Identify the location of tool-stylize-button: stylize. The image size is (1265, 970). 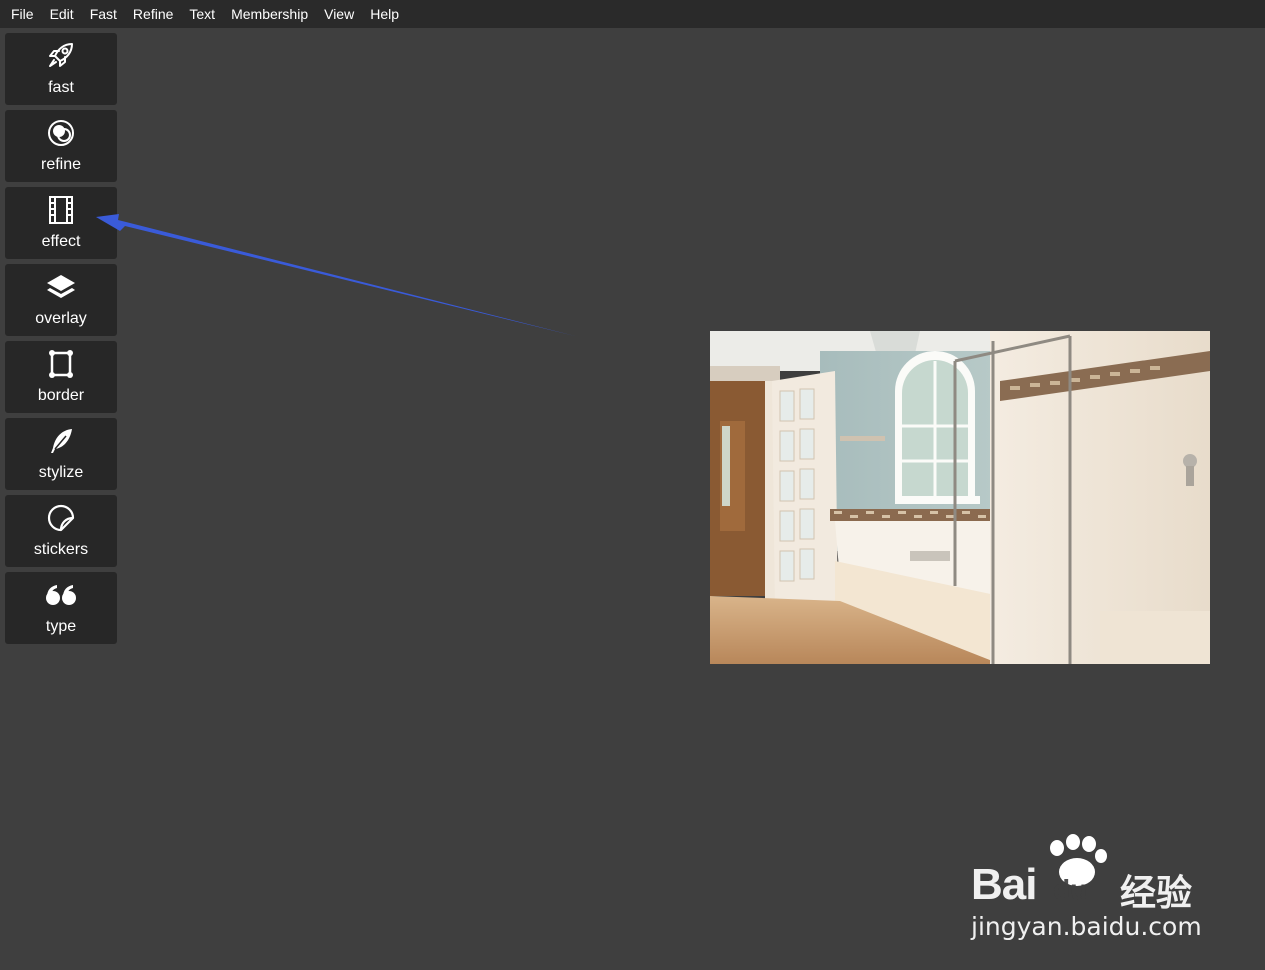
(61, 454).